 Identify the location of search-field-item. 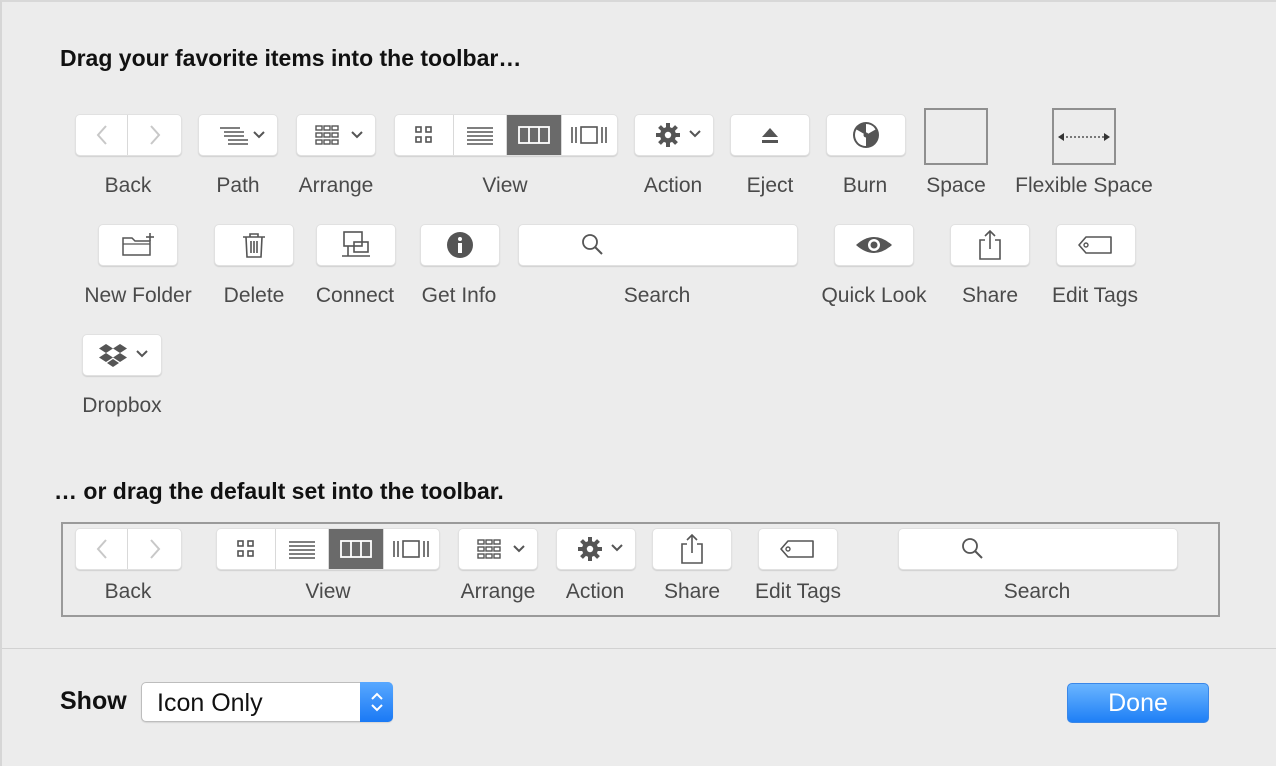
(658, 245).